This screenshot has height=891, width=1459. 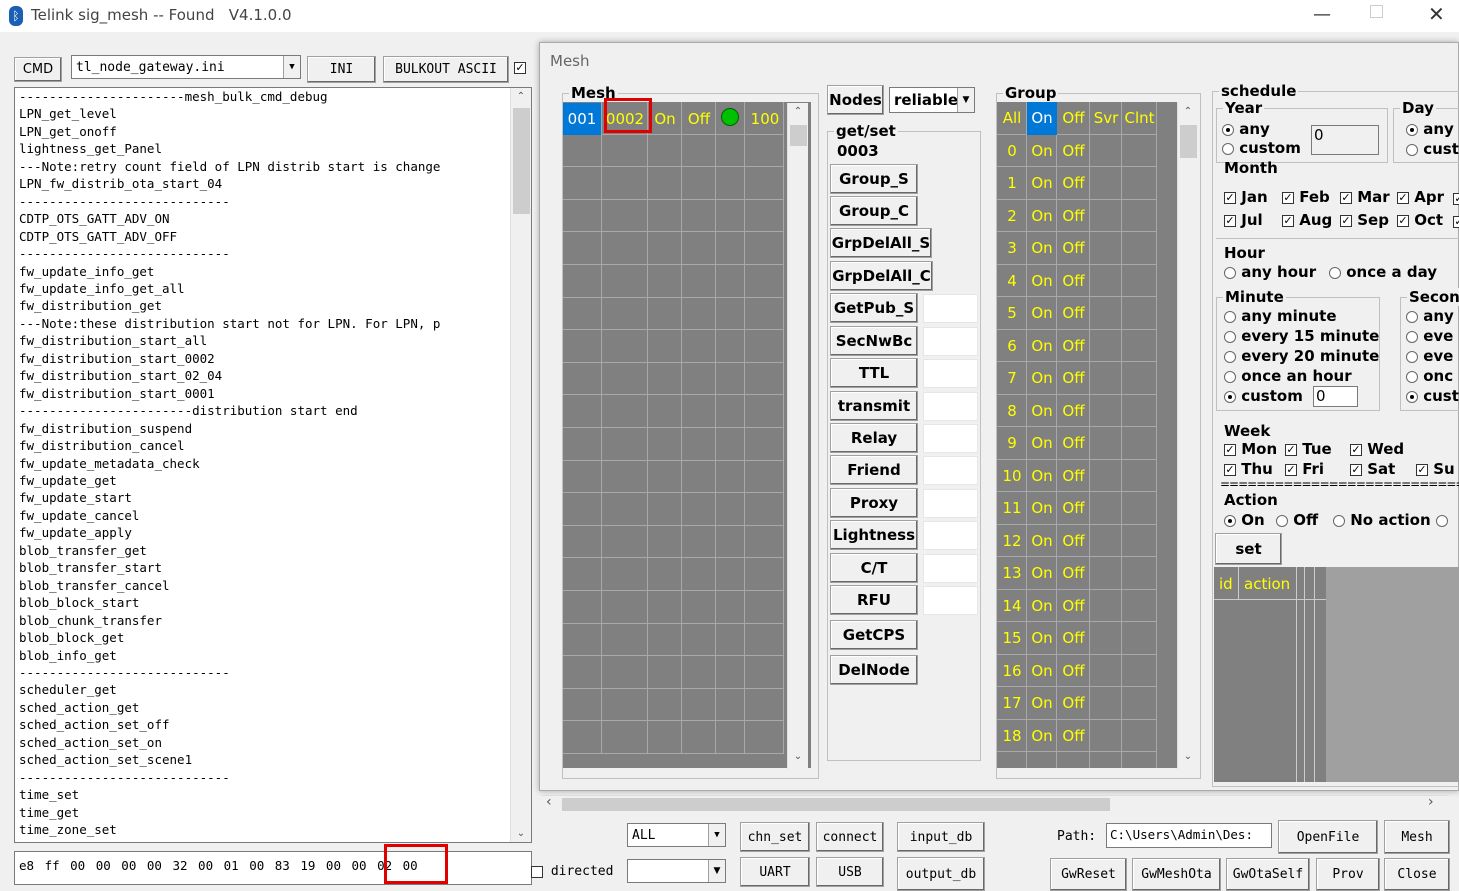 I want to click on command-list-item: blob_block_get, so click(x=266, y=637).